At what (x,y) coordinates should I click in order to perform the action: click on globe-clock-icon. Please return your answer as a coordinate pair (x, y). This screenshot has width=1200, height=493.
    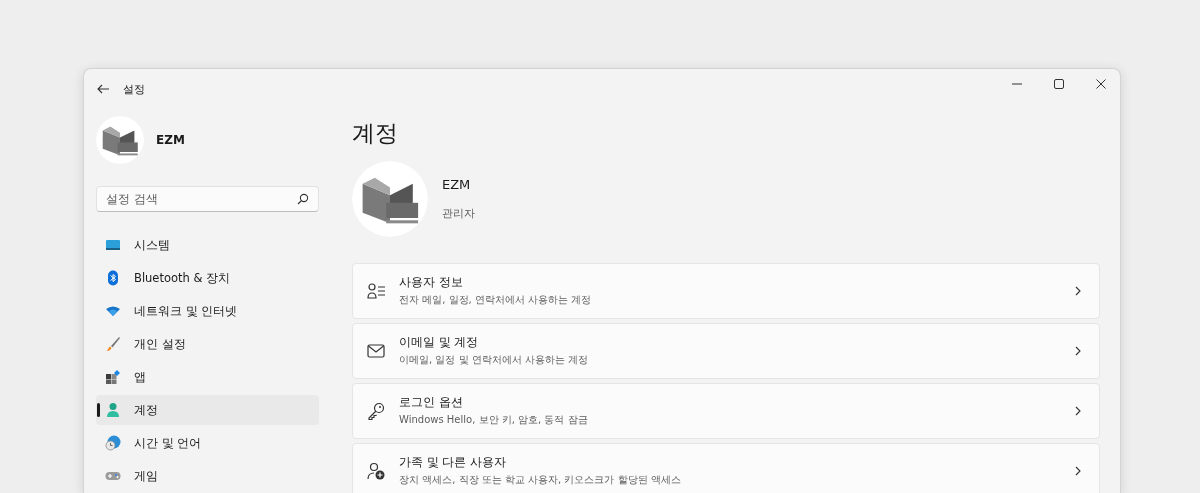
    Looking at the image, I should click on (113, 443).